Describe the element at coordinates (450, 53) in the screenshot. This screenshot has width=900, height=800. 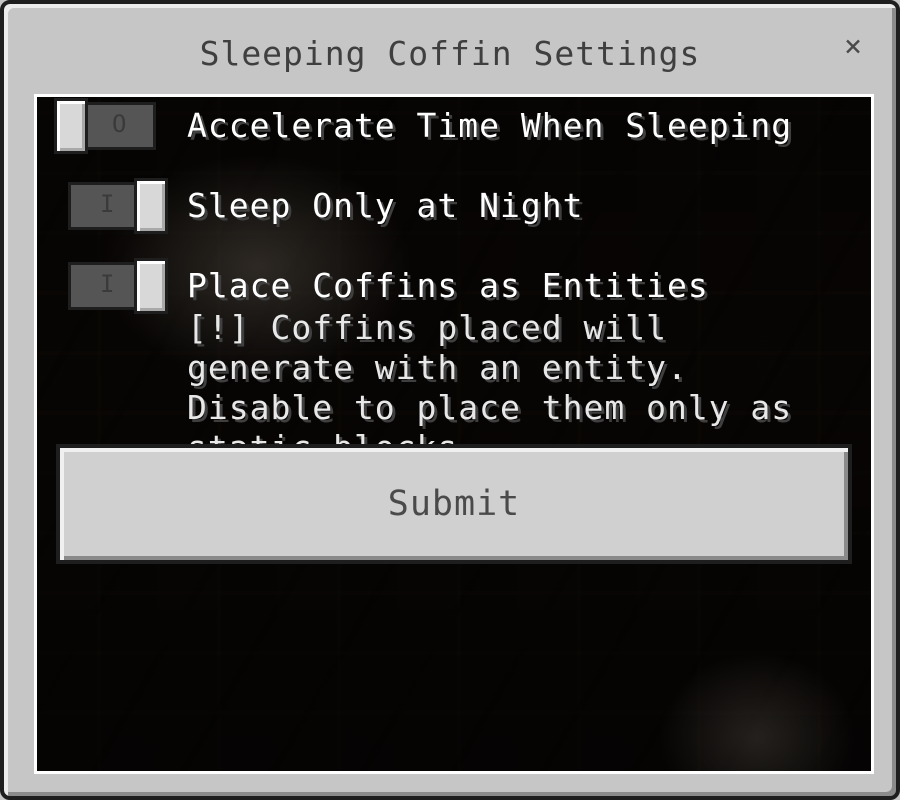
I see `dialog-title: Sleeping Coffin Settings` at that location.